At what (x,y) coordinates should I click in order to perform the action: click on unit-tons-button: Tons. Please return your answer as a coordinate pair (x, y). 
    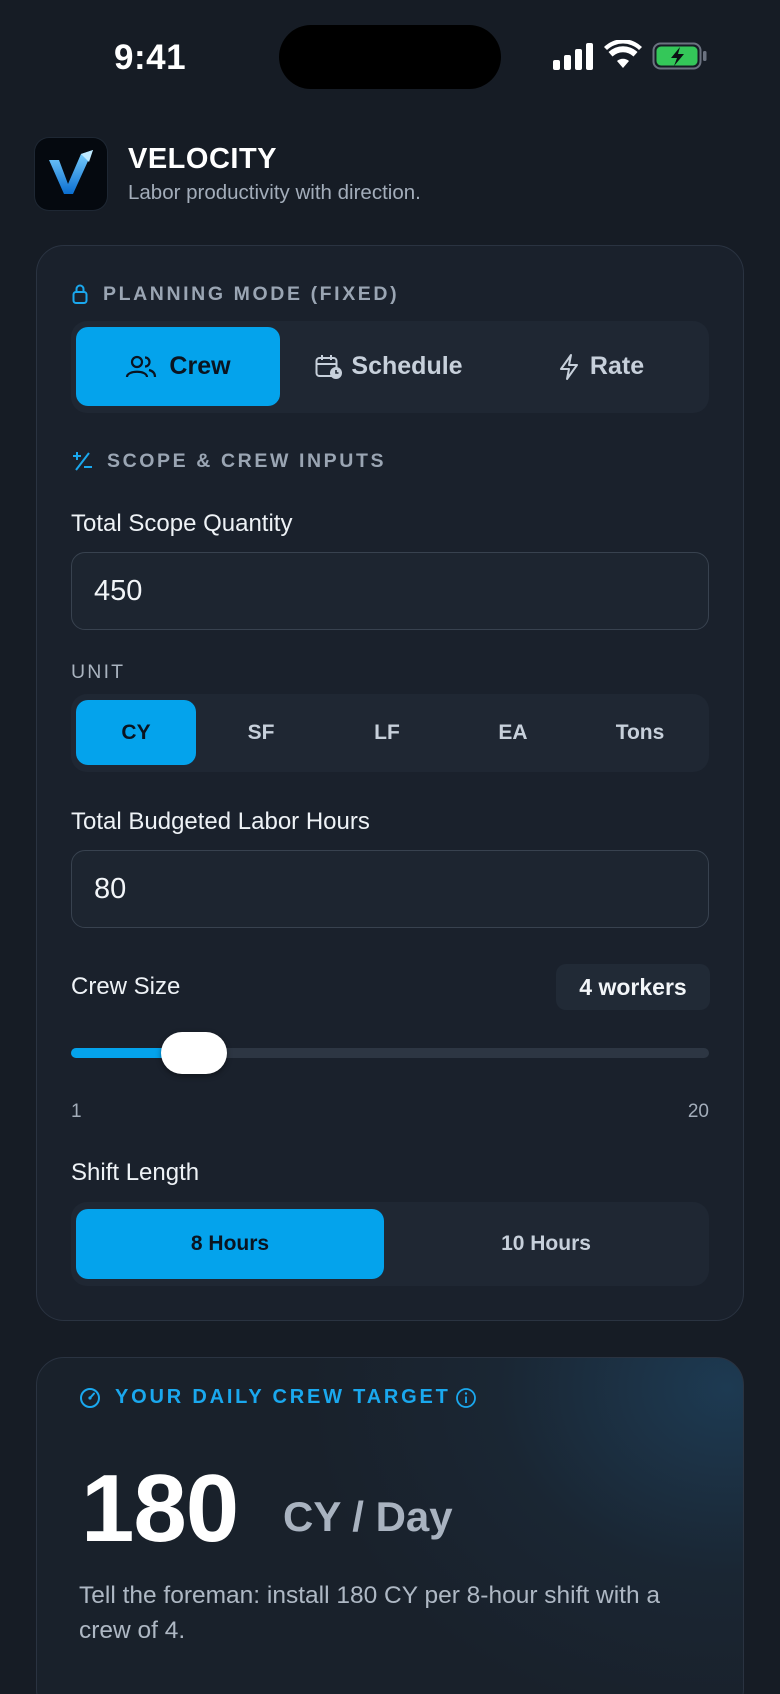
    Looking at the image, I should click on (640, 732).